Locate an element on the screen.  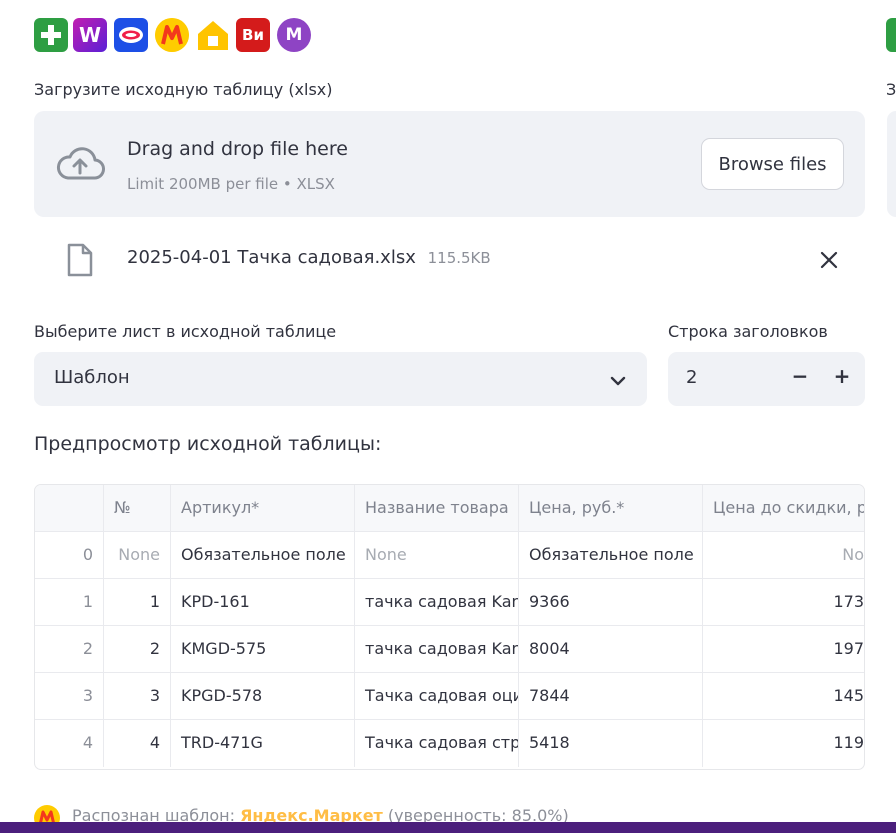
cell-price-before-discount: 145 is located at coordinates (848, 695).